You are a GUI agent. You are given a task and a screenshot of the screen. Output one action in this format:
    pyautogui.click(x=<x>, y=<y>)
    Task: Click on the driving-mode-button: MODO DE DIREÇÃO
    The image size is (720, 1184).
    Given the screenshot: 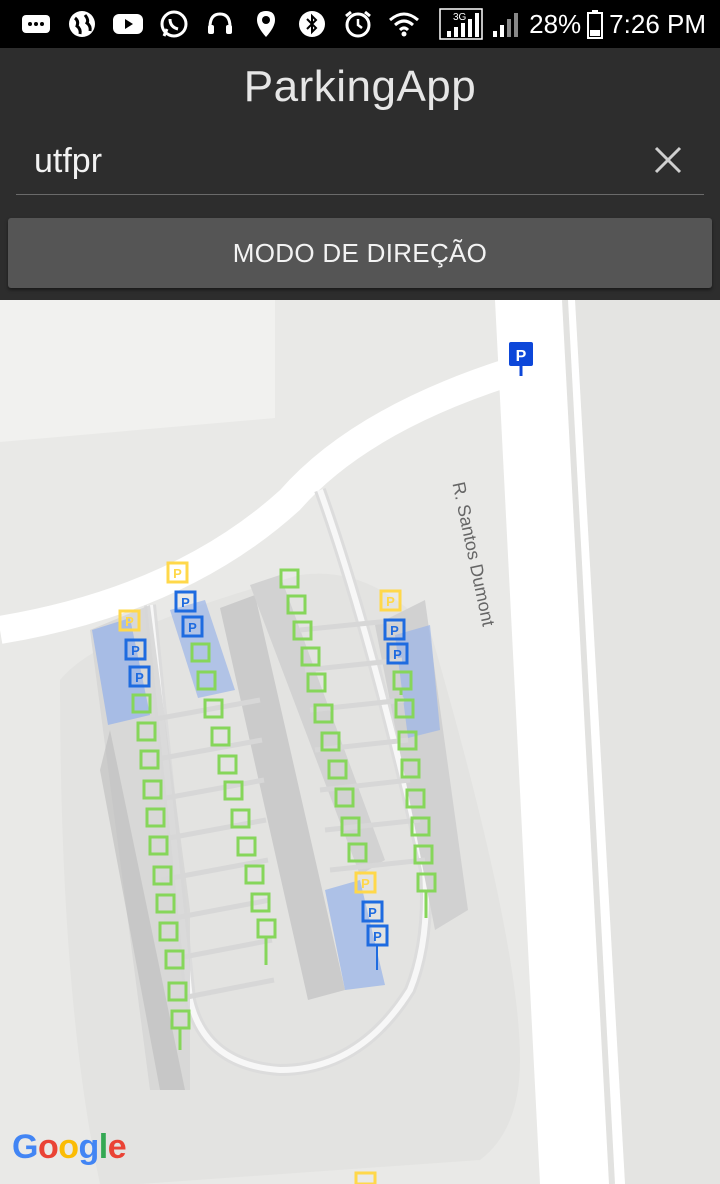 What is the action you would take?
    pyautogui.click(x=360, y=253)
    